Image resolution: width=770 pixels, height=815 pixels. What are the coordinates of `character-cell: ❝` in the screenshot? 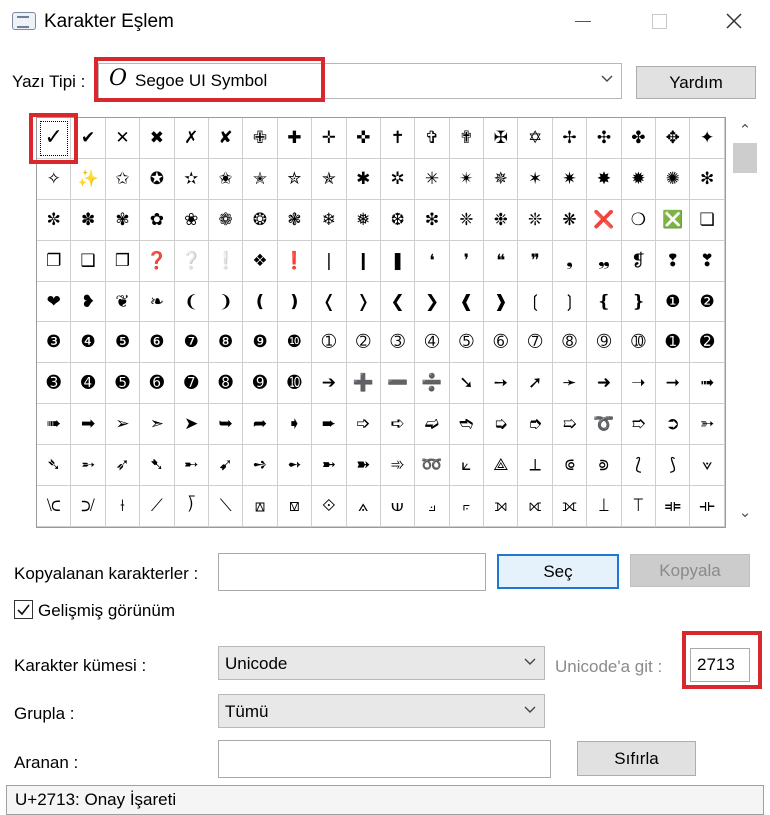 It's located at (501, 261).